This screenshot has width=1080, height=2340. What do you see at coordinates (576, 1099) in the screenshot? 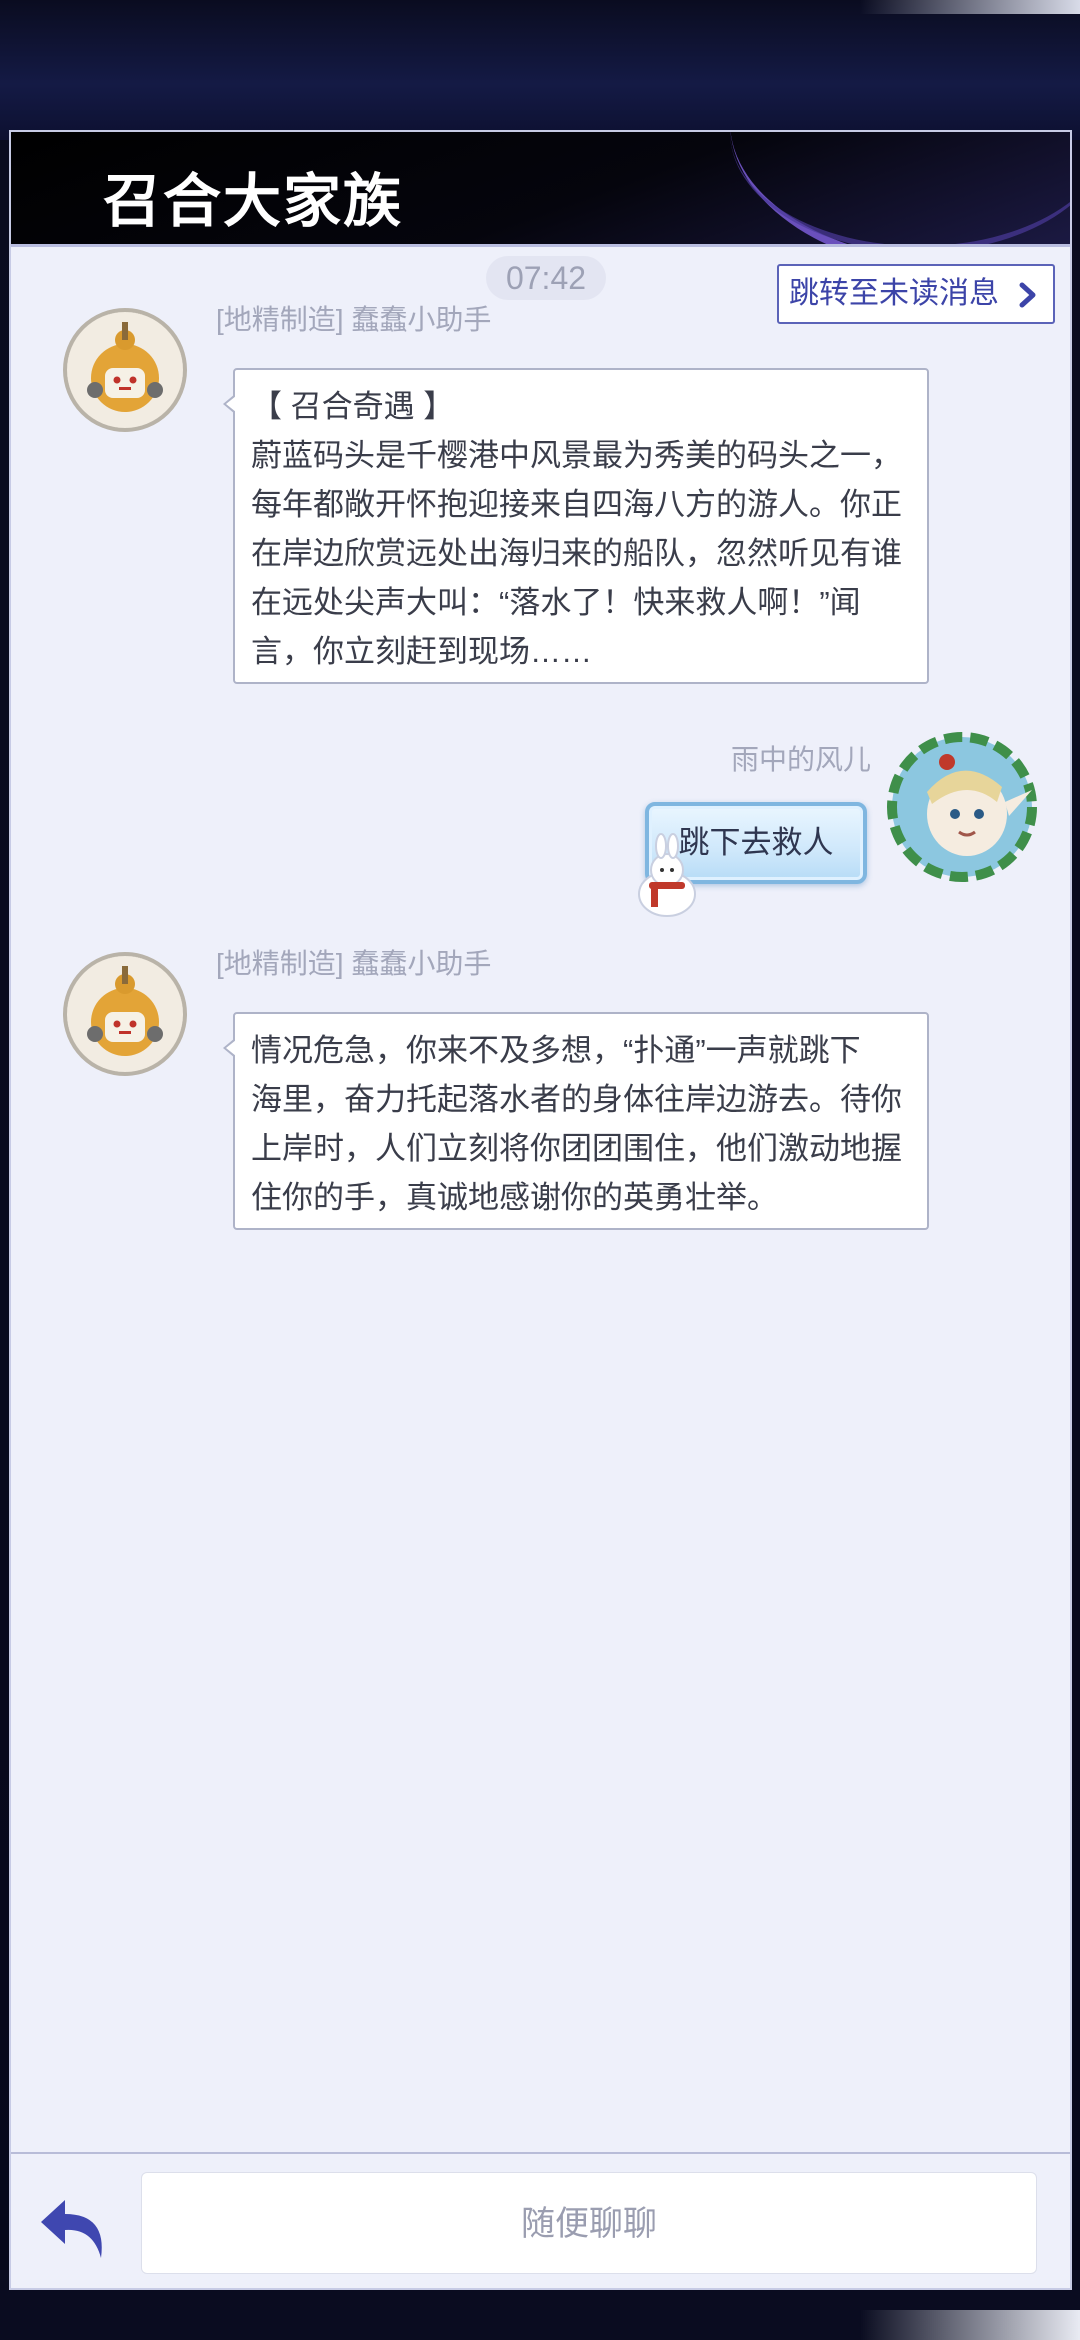
I see `message-line: 海里，奋力托起落水者的身体往岸边游去。待你` at bounding box center [576, 1099].